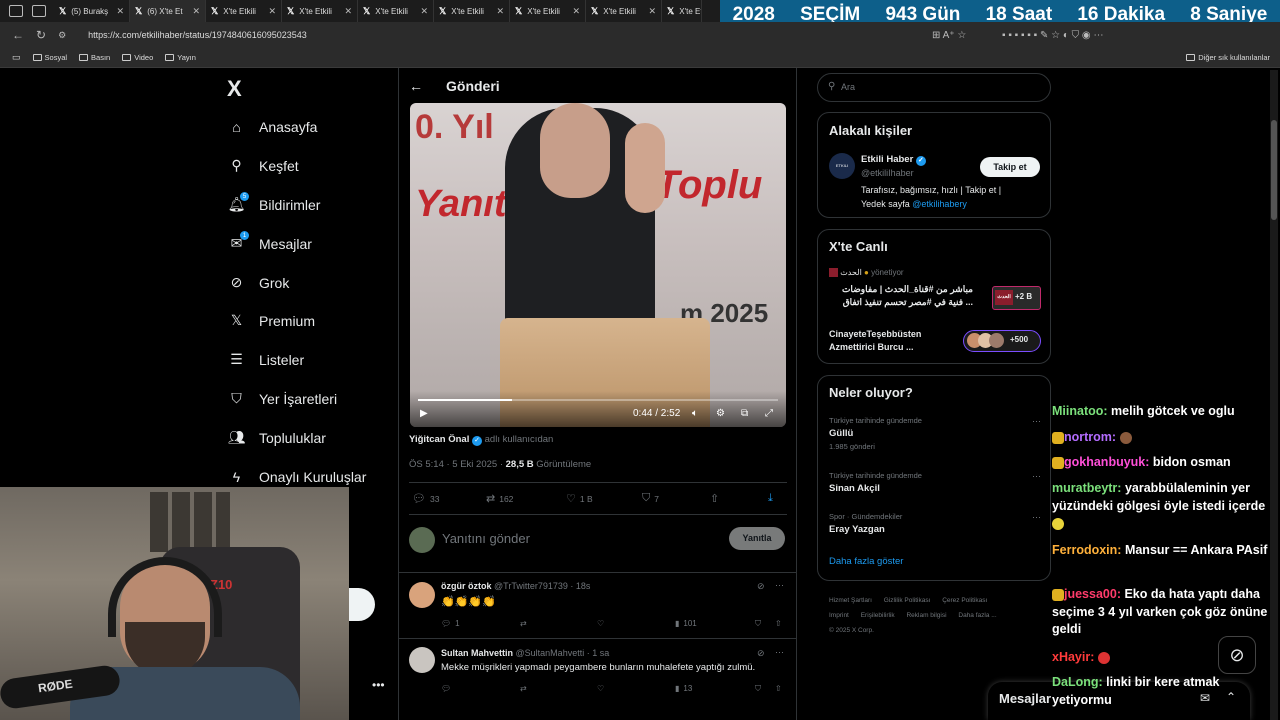 This screenshot has height=720, width=1280. What do you see at coordinates (274, 202) in the screenshot?
I see `nav-item-notifications: 🔔︎ 5 Bildirimler` at bounding box center [274, 202].